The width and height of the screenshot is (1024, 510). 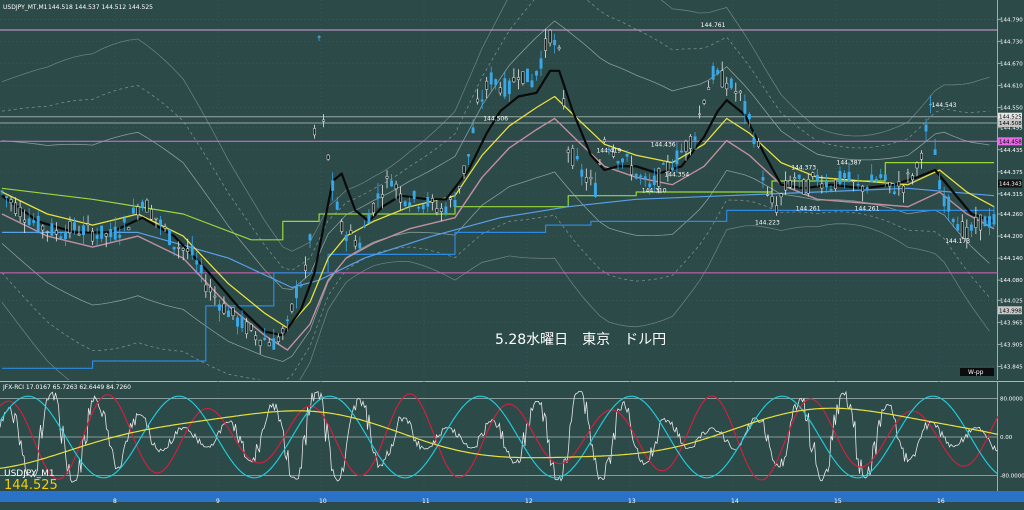 I want to click on chart-title: USDJPY_MT,M1, so click(x=25, y=7).